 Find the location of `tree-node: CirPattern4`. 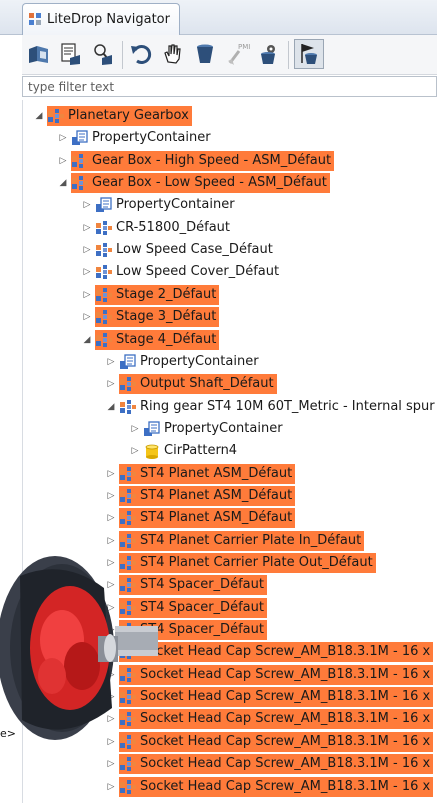

tree-node: CirPattern4 is located at coordinates (191, 451).